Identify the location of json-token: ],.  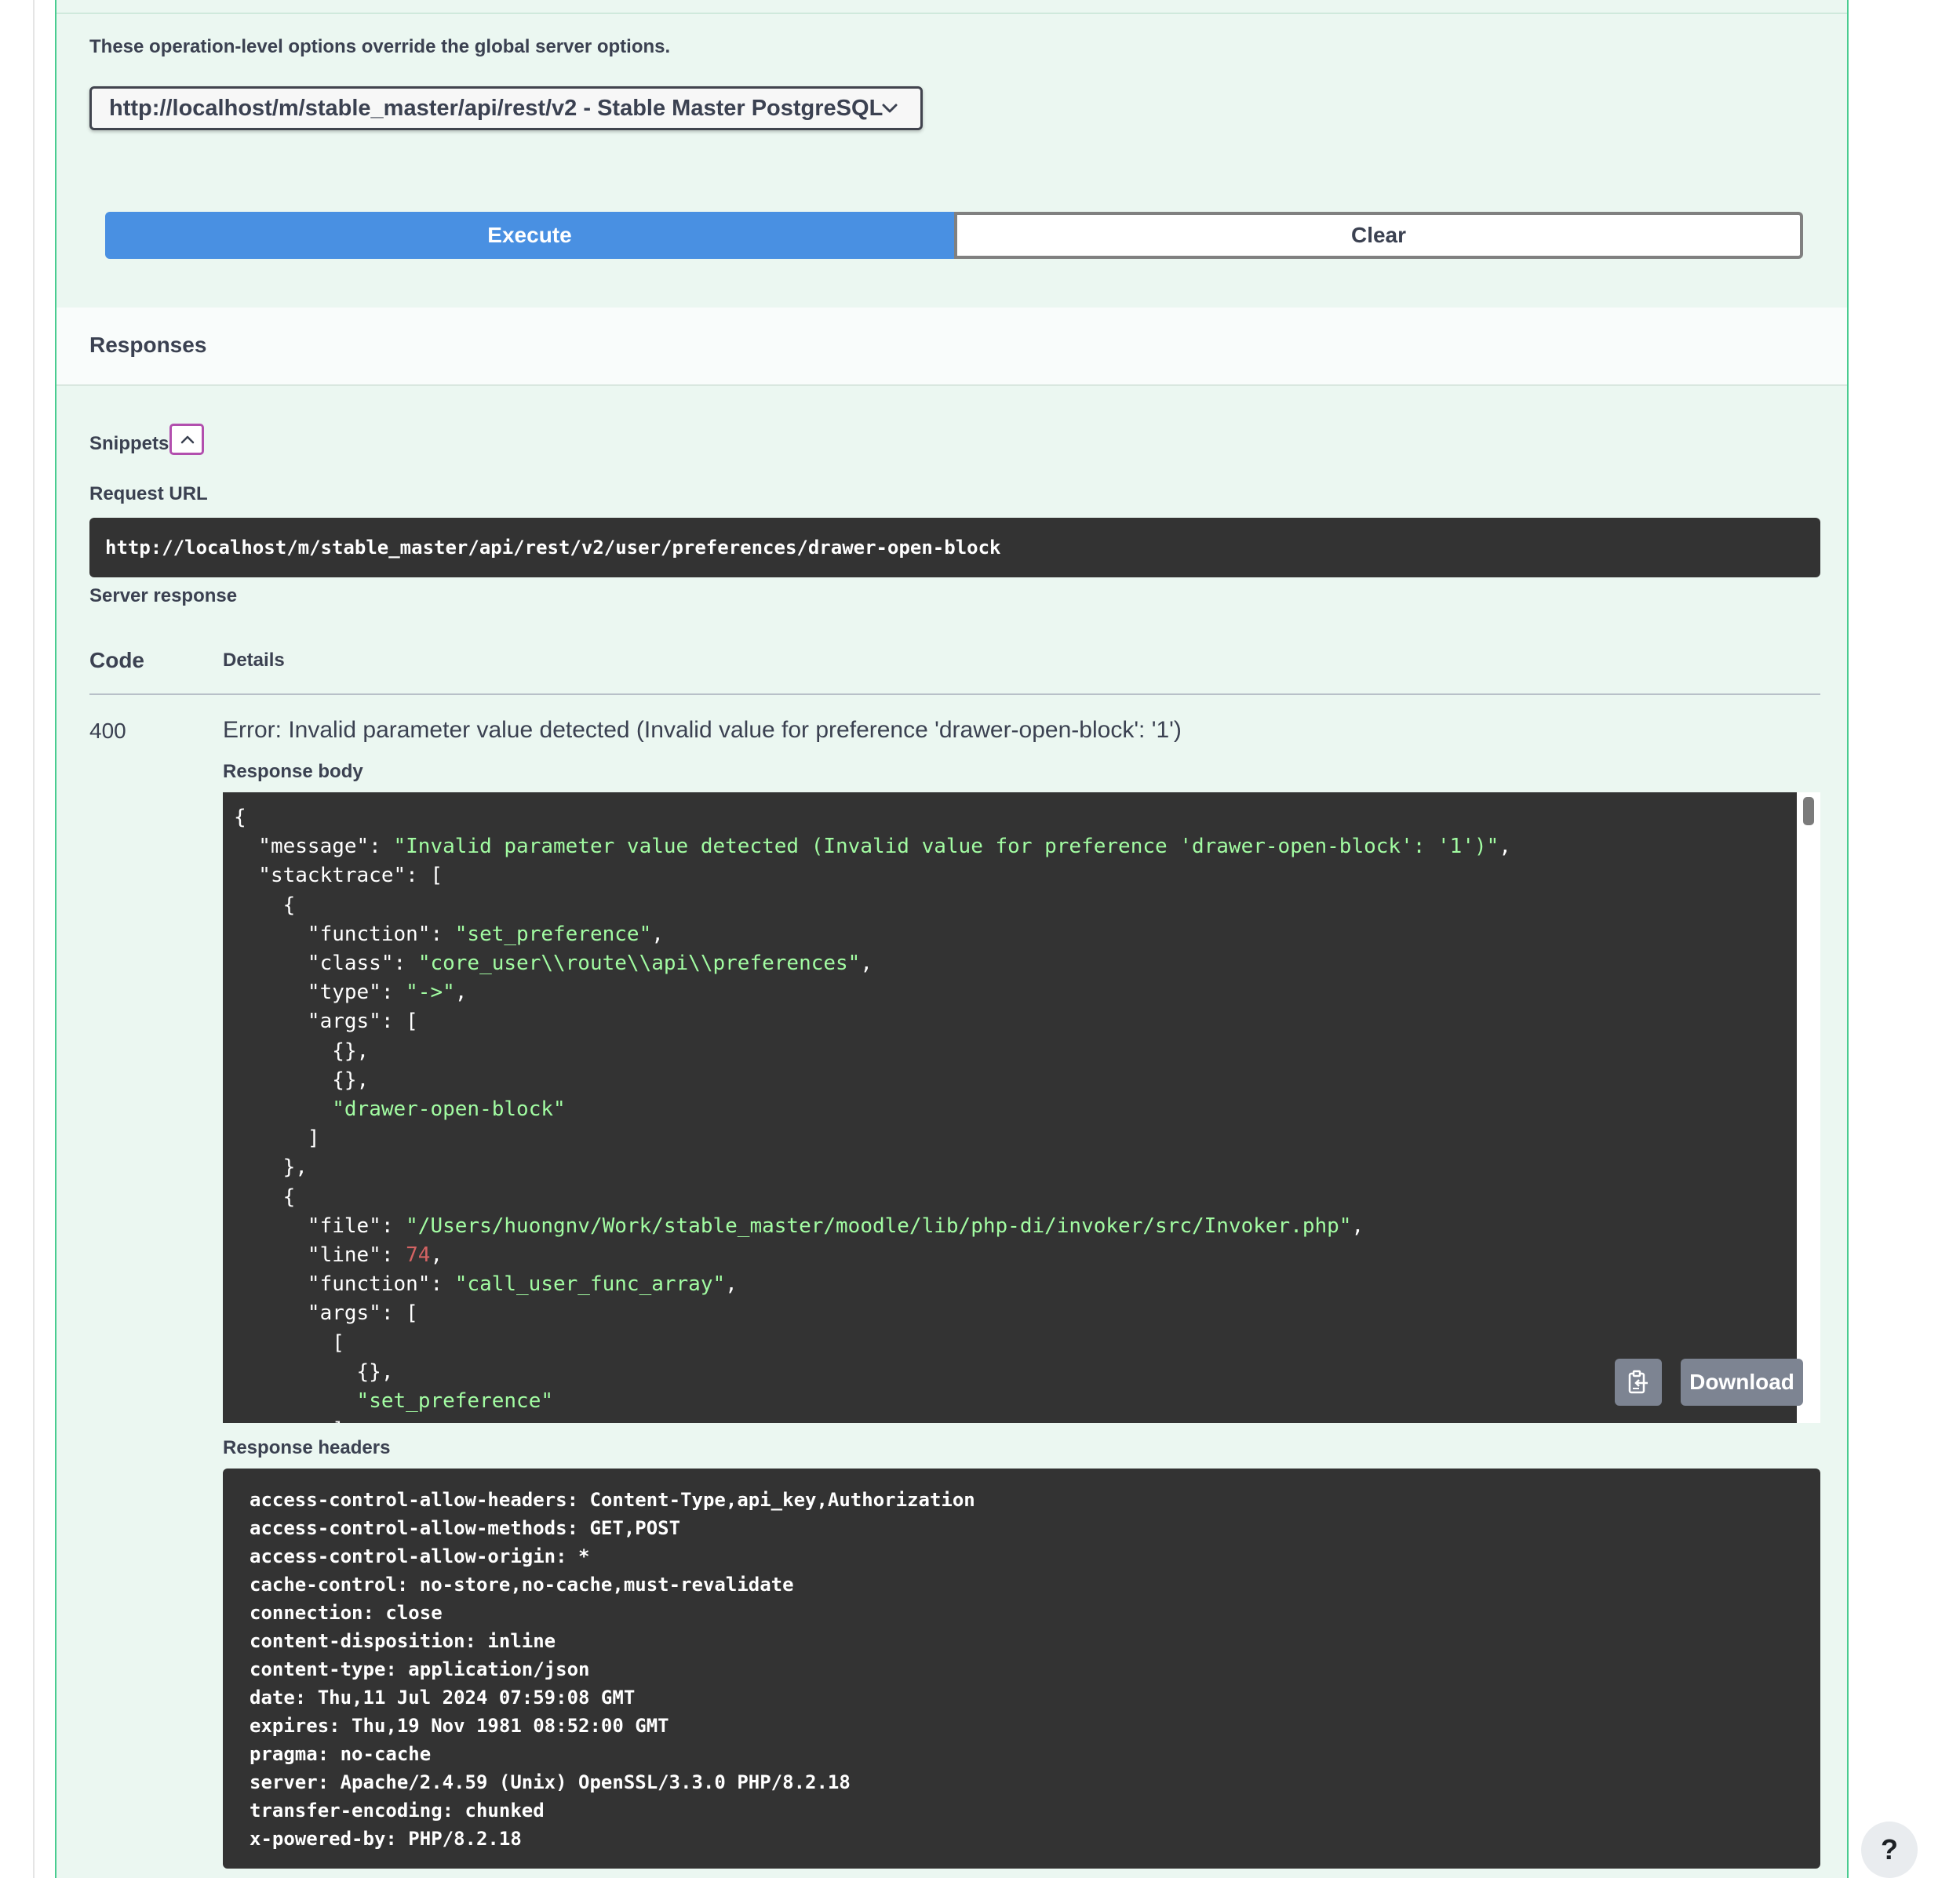
(295, 1421).